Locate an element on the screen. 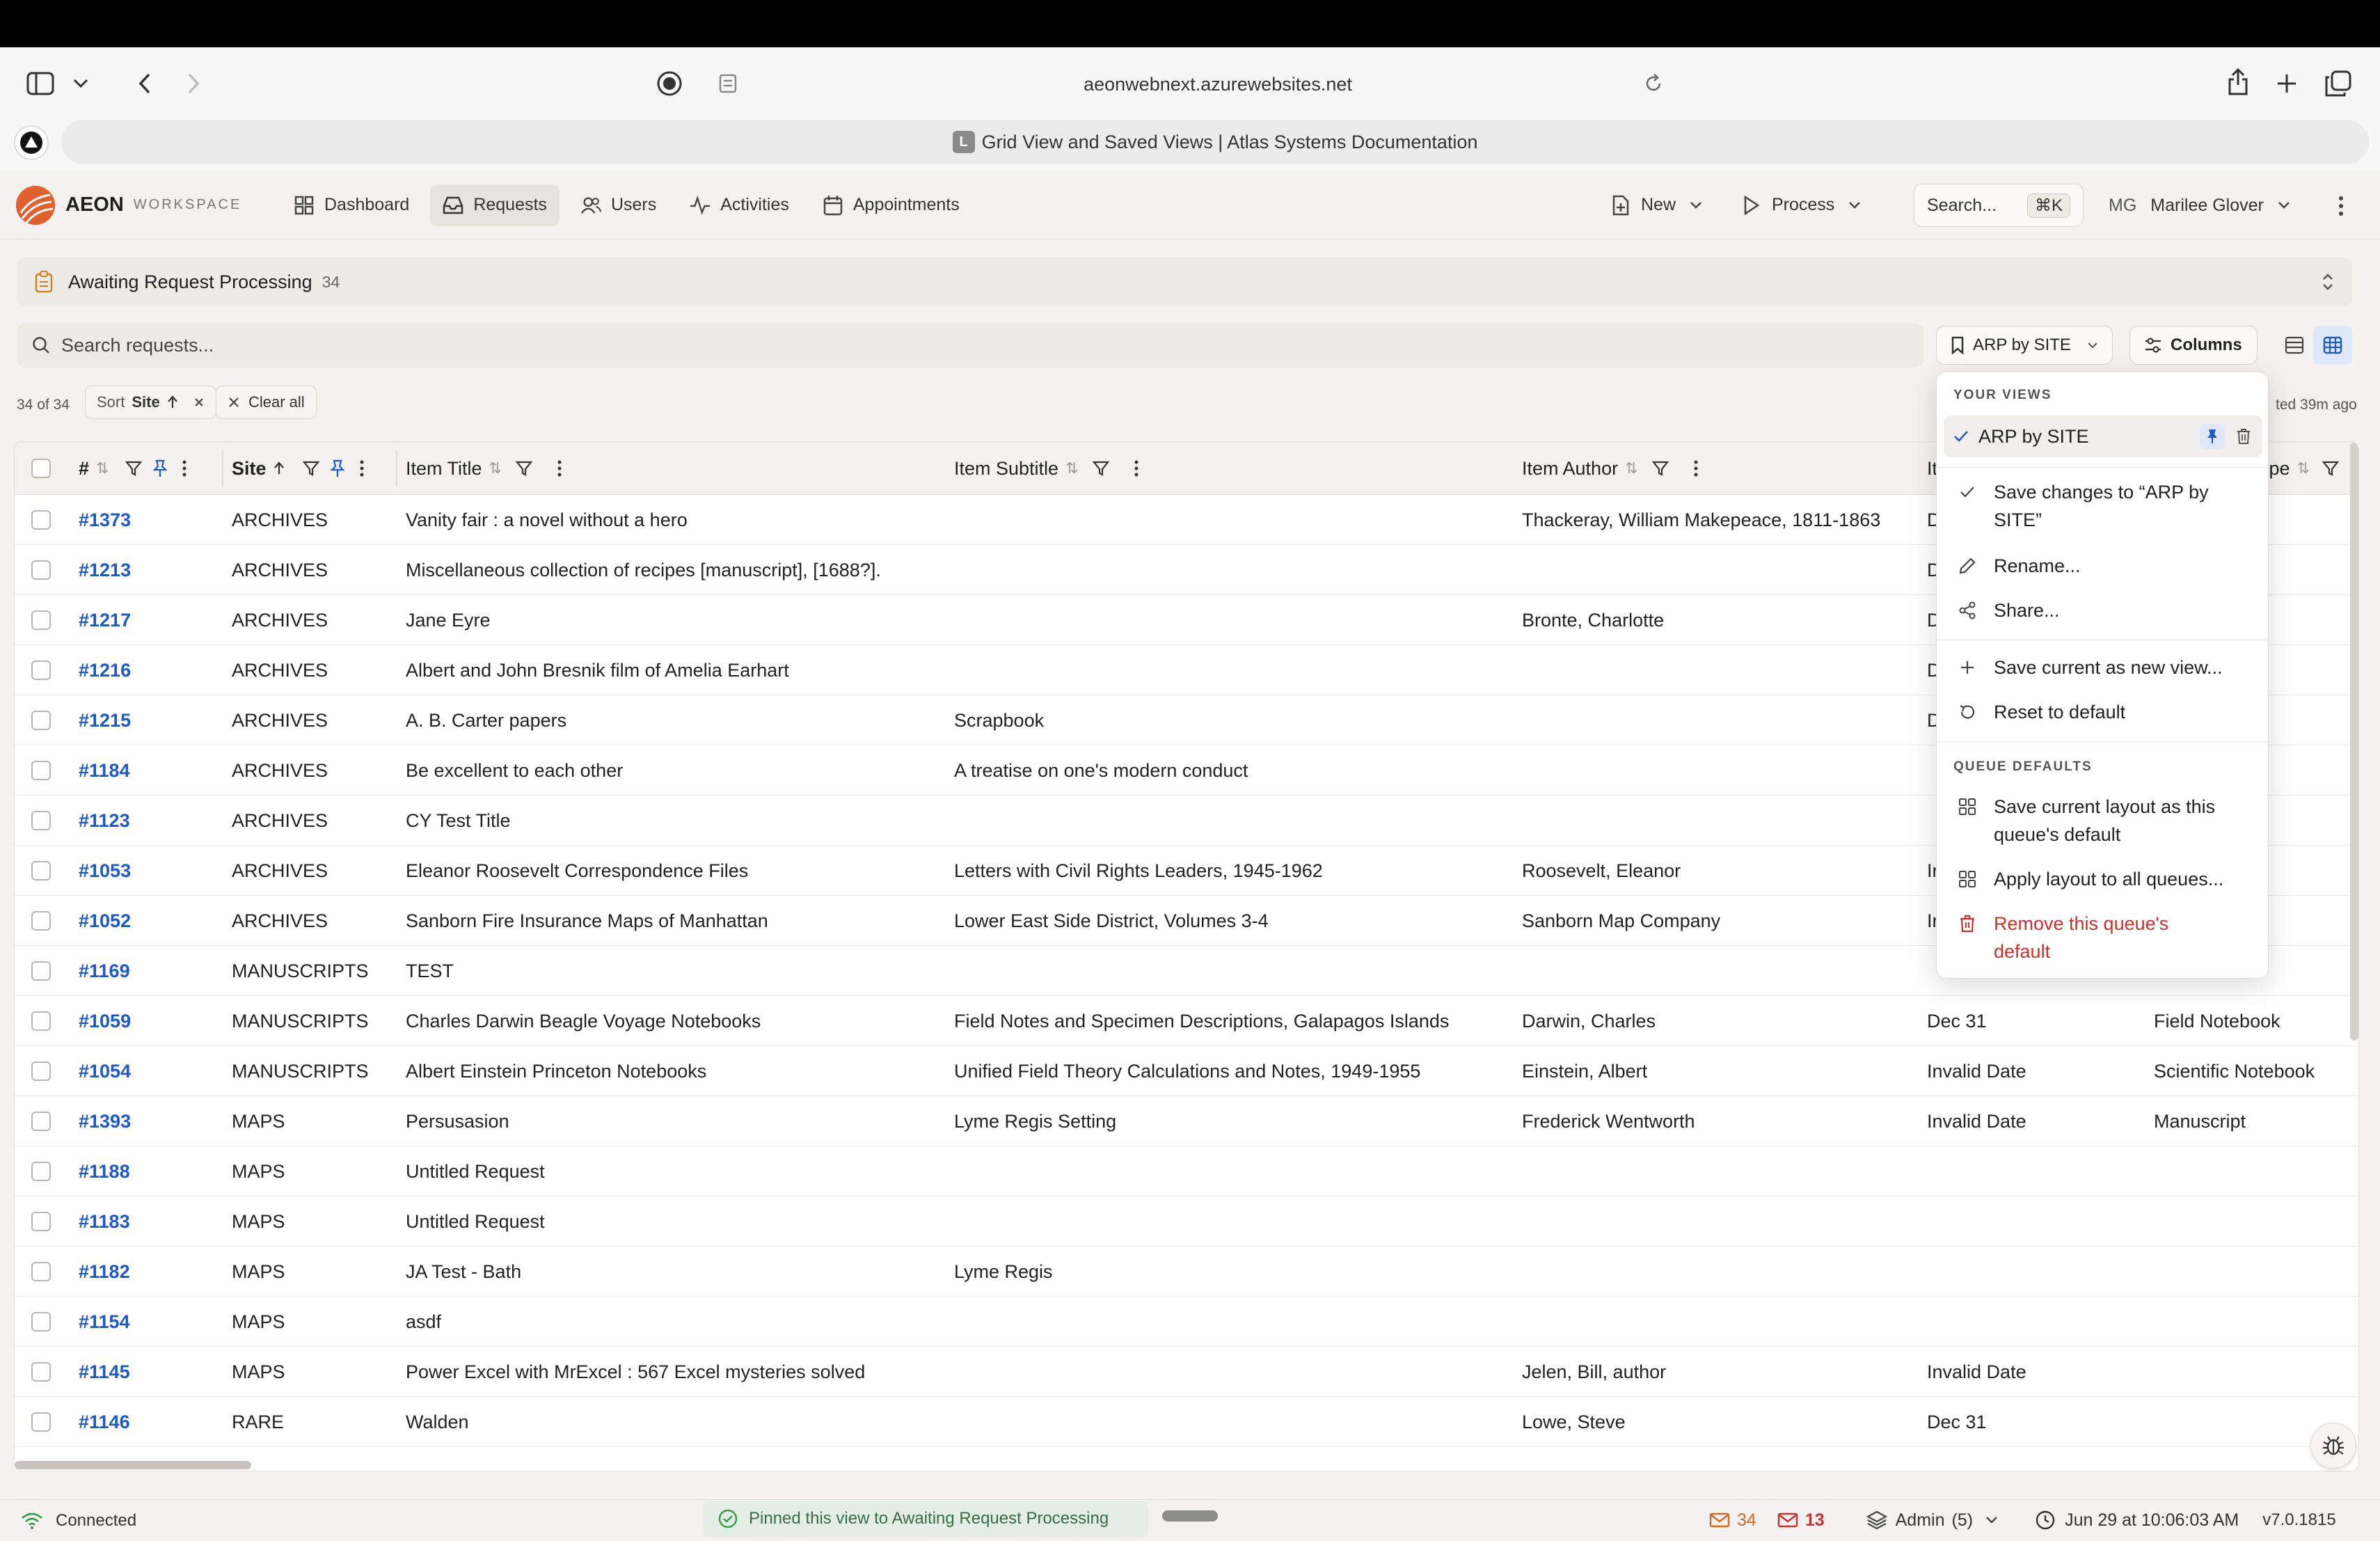 The width and height of the screenshot is (2380, 1541). cell-id: #1182 is located at coordinates (104, 1272).